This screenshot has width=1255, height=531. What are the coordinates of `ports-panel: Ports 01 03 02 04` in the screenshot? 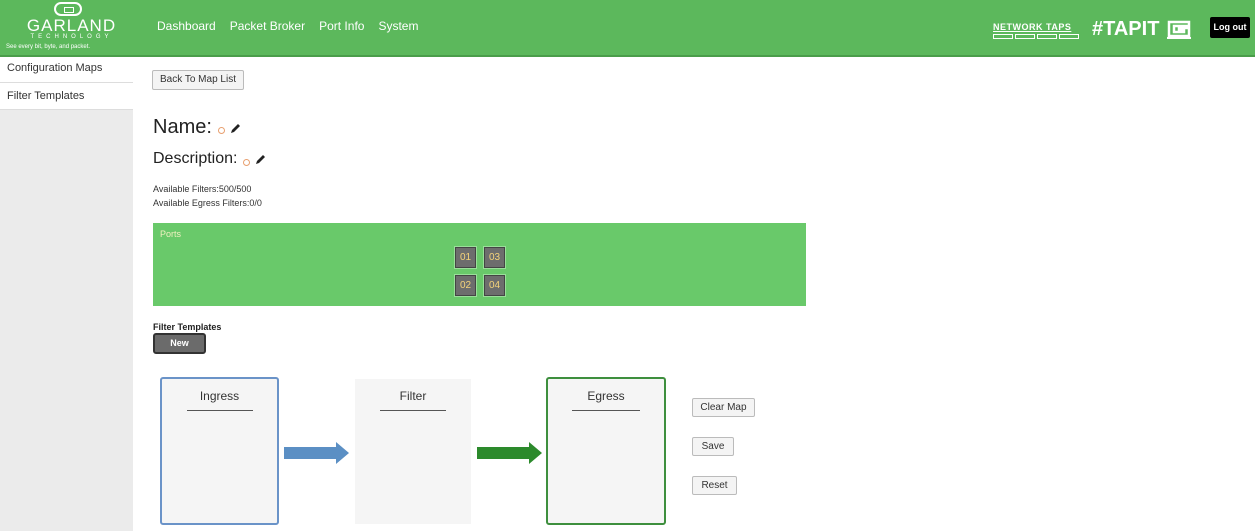 It's located at (479, 264).